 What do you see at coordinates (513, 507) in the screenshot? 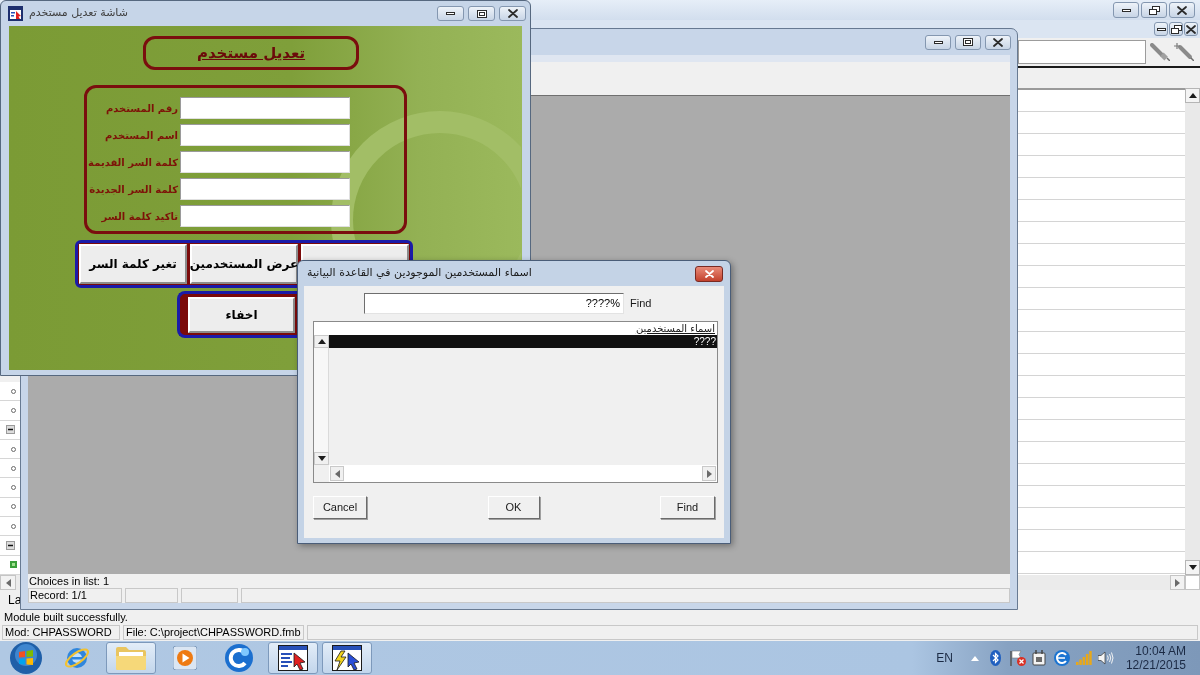
I see `ok-button: OK` at bounding box center [513, 507].